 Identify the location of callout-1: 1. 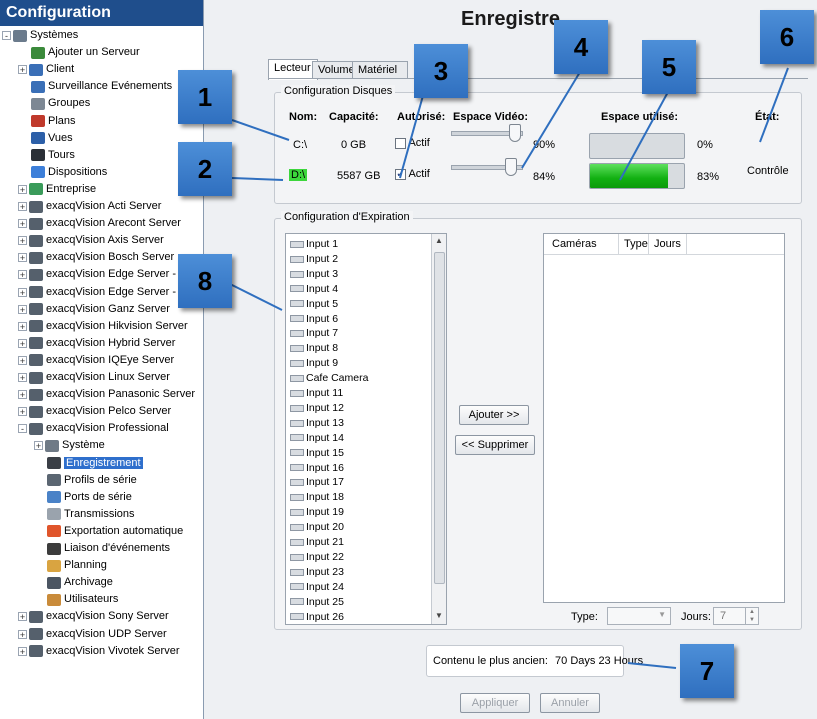
(205, 97).